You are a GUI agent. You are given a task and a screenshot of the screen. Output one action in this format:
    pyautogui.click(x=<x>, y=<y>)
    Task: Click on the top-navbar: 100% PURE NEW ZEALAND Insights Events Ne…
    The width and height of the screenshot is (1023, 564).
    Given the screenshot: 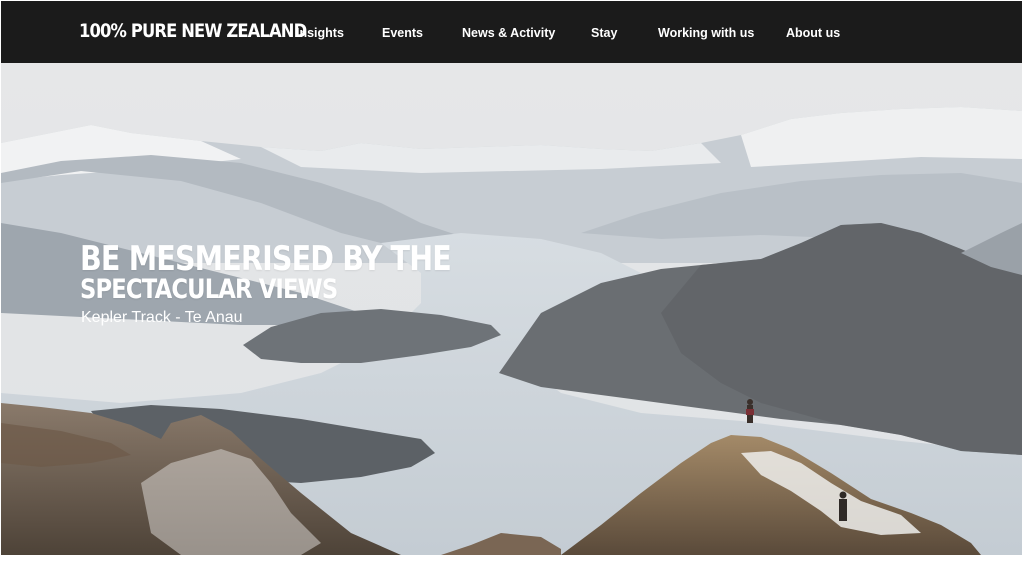 What is the action you would take?
    pyautogui.click(x=511, y=32)
    